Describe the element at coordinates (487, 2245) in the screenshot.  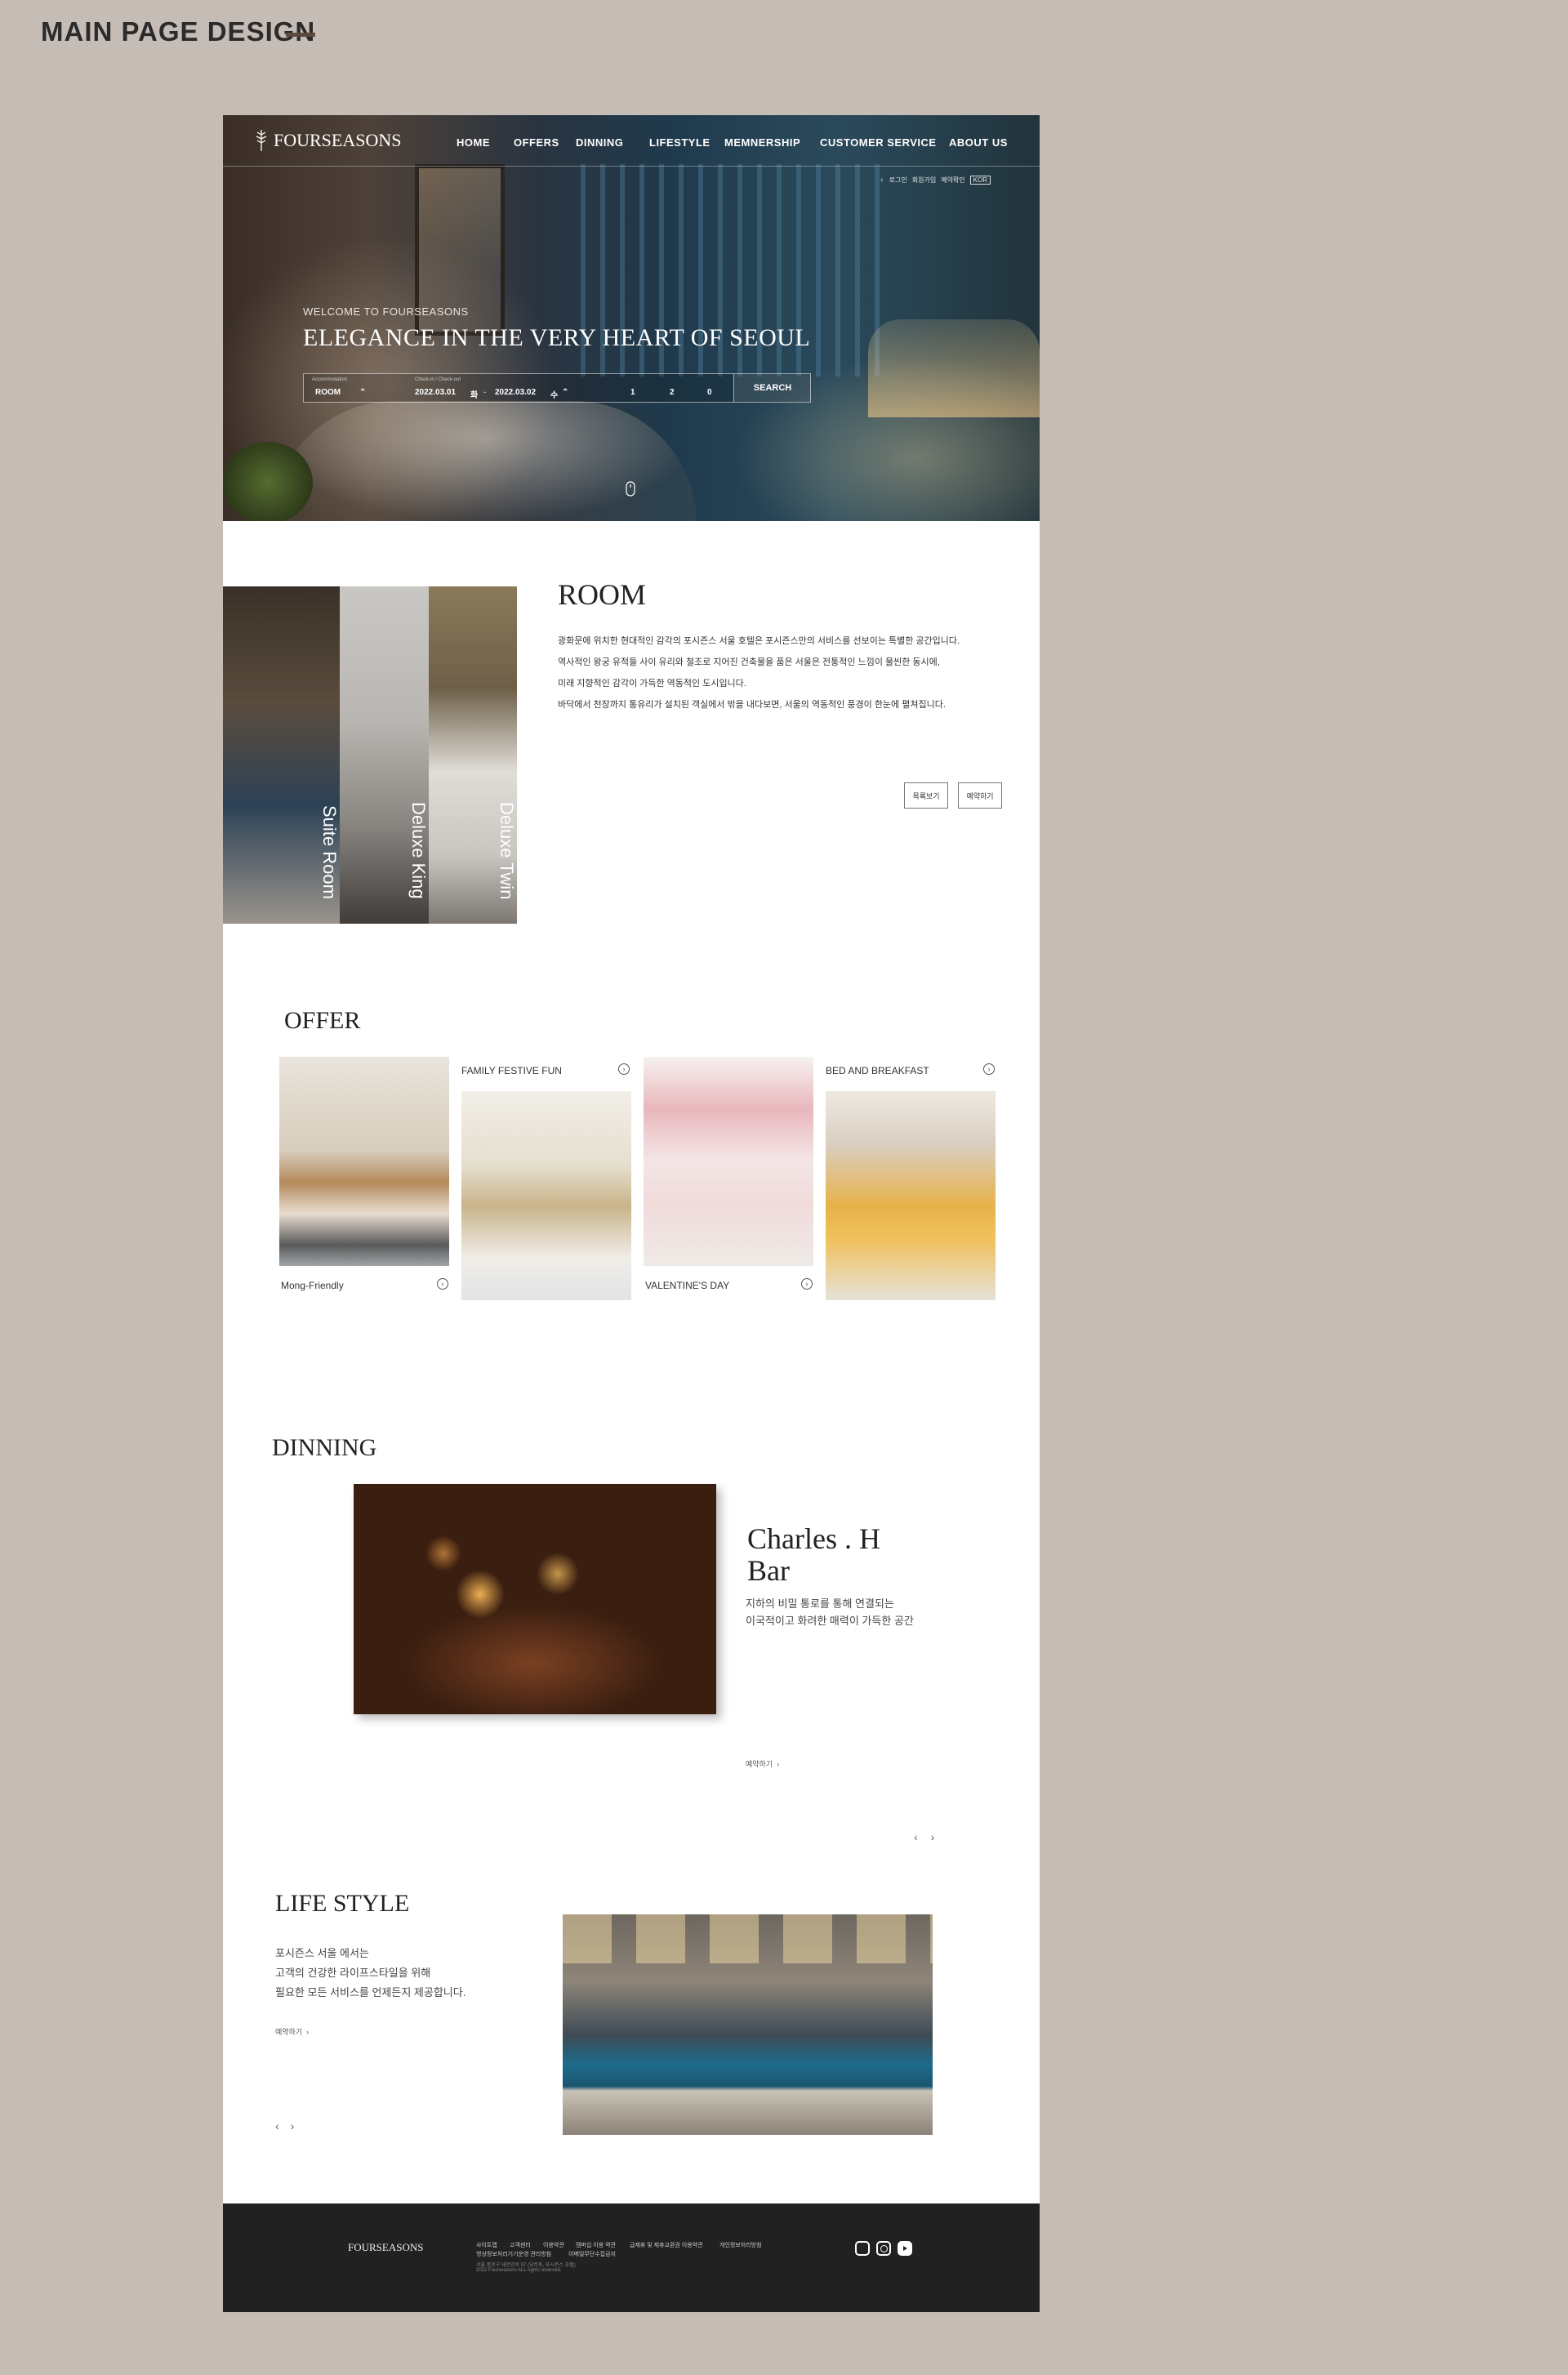
I see `footer-link-sitemap: 사이트맵` at that location.